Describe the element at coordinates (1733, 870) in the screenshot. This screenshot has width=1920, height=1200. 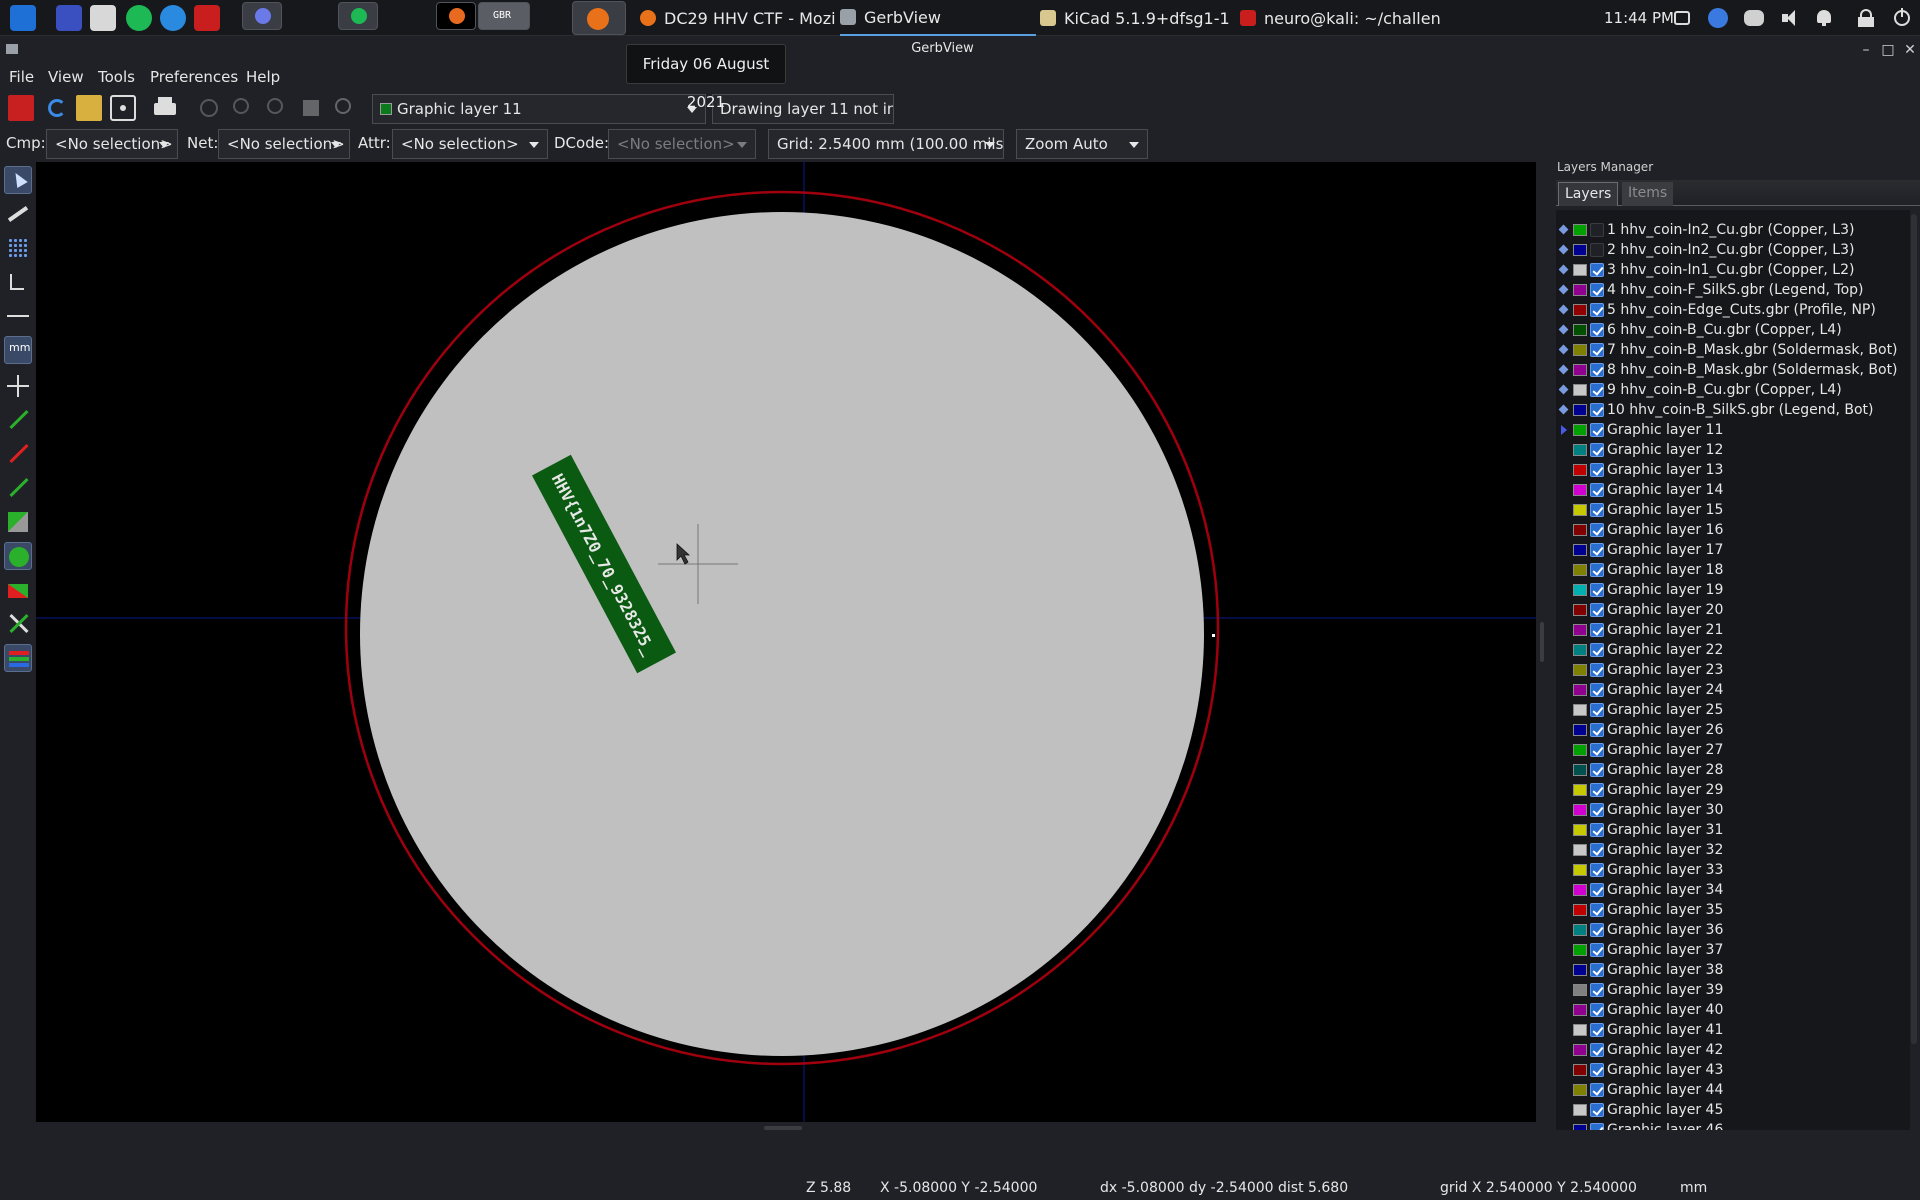
I see `layer-row: Graphic layer 33` at that location.